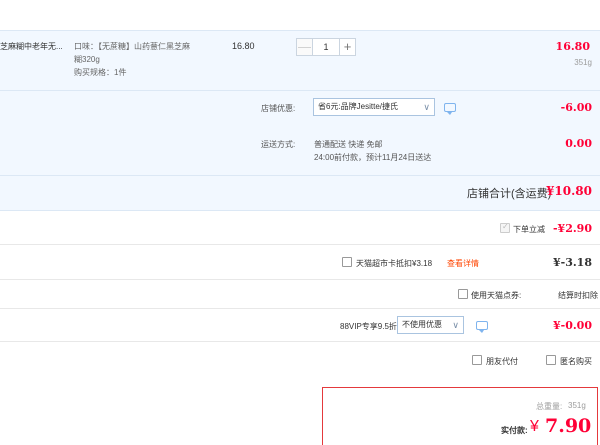 The height and width of the screenshot is (445, 600). Describe the element at coordinates (568, 426) in the screenshot. I see `actual-payment-amount: 7.90` at that location.